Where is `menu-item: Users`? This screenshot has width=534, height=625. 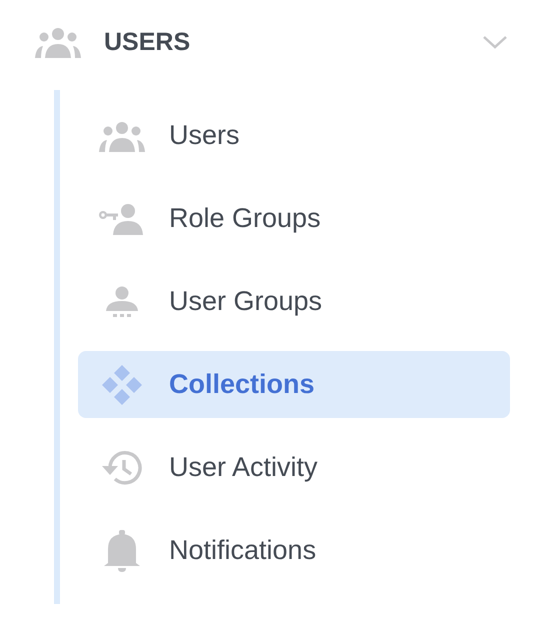 menu-item: Users is located at coordinates (294, 135).